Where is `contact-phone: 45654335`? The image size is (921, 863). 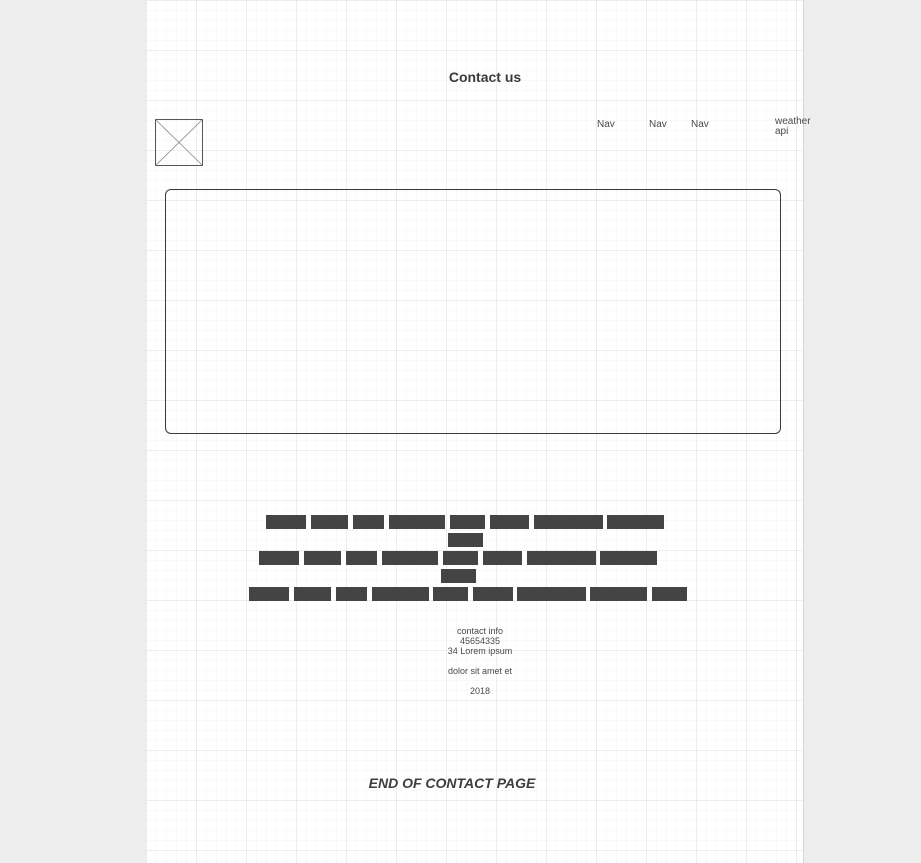 contact-phone: 45654335 is located at coordinates (480, 641).